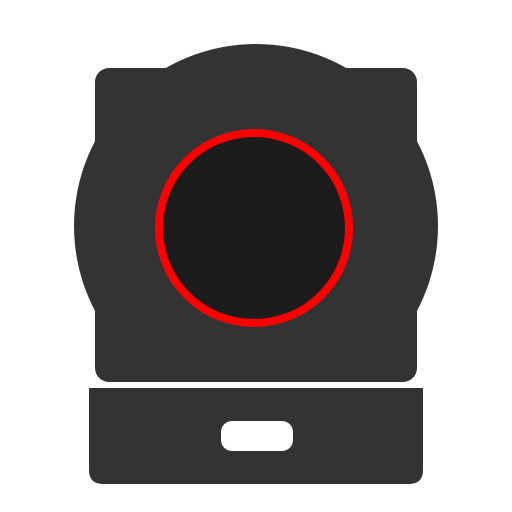 The height and width of the screenshot is (512, 512). I want to click on drawer-handle, so click(257, 436).